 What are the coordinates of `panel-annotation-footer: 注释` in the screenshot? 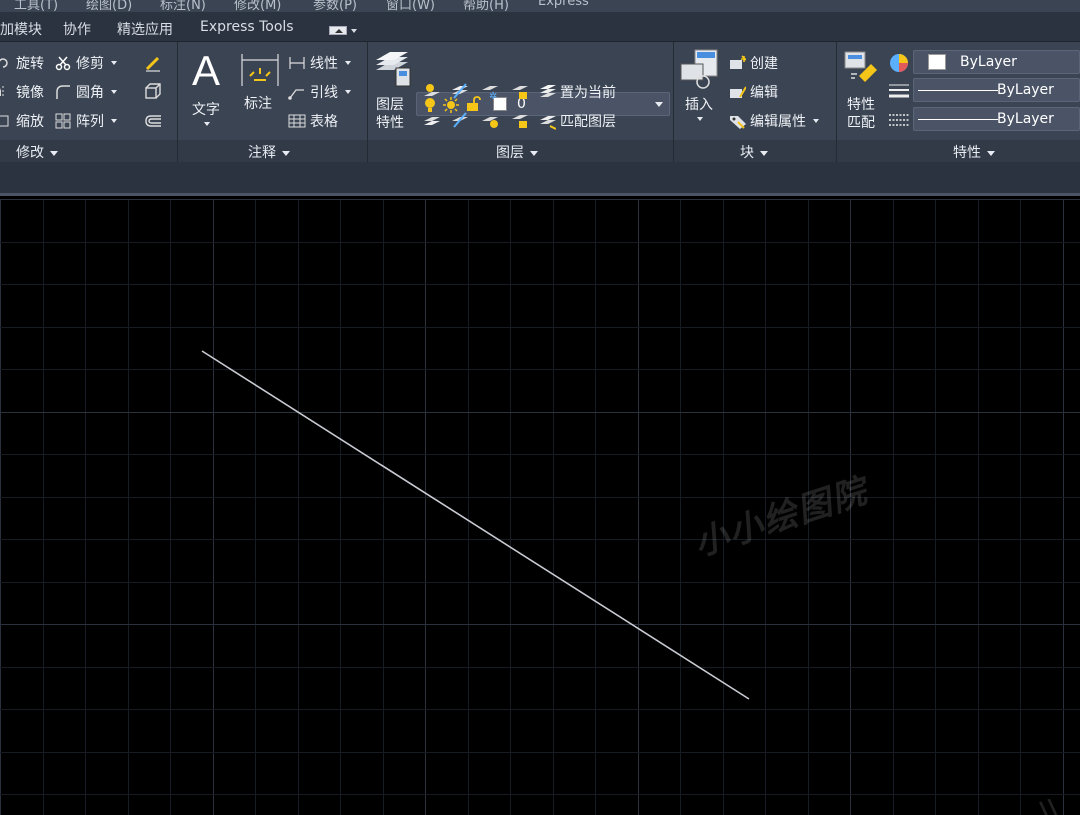 It's located at (272, 151).